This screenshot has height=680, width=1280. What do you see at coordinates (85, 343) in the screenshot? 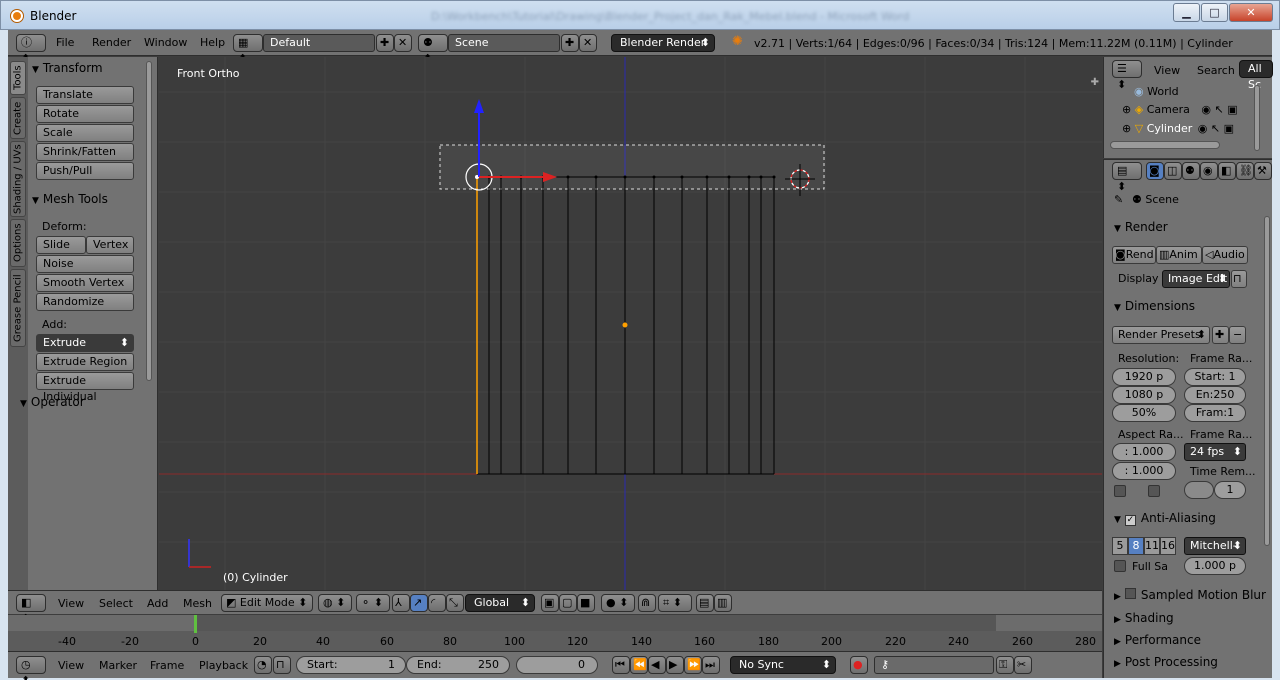
I see `extrude-menu-button: Extrude ⬍` at bounding box center [85, 343].